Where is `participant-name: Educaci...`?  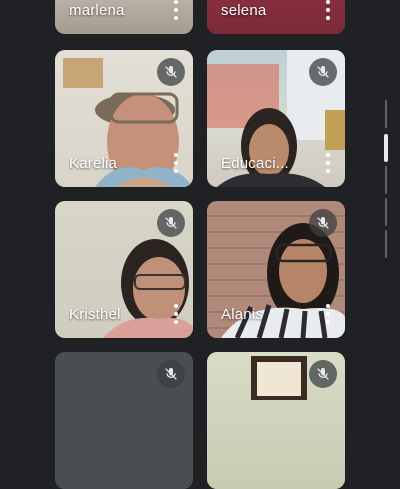 participant-name: Educaci... is located at coordinates (255, 163).